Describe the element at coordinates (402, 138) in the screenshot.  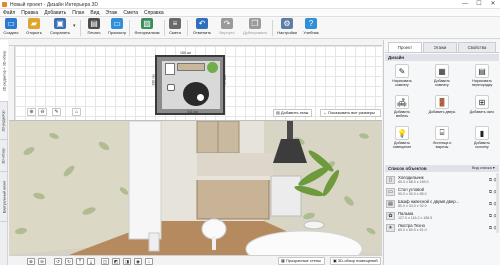
I see `add-lighting-button: 💡 Добавить освещение` at that location.